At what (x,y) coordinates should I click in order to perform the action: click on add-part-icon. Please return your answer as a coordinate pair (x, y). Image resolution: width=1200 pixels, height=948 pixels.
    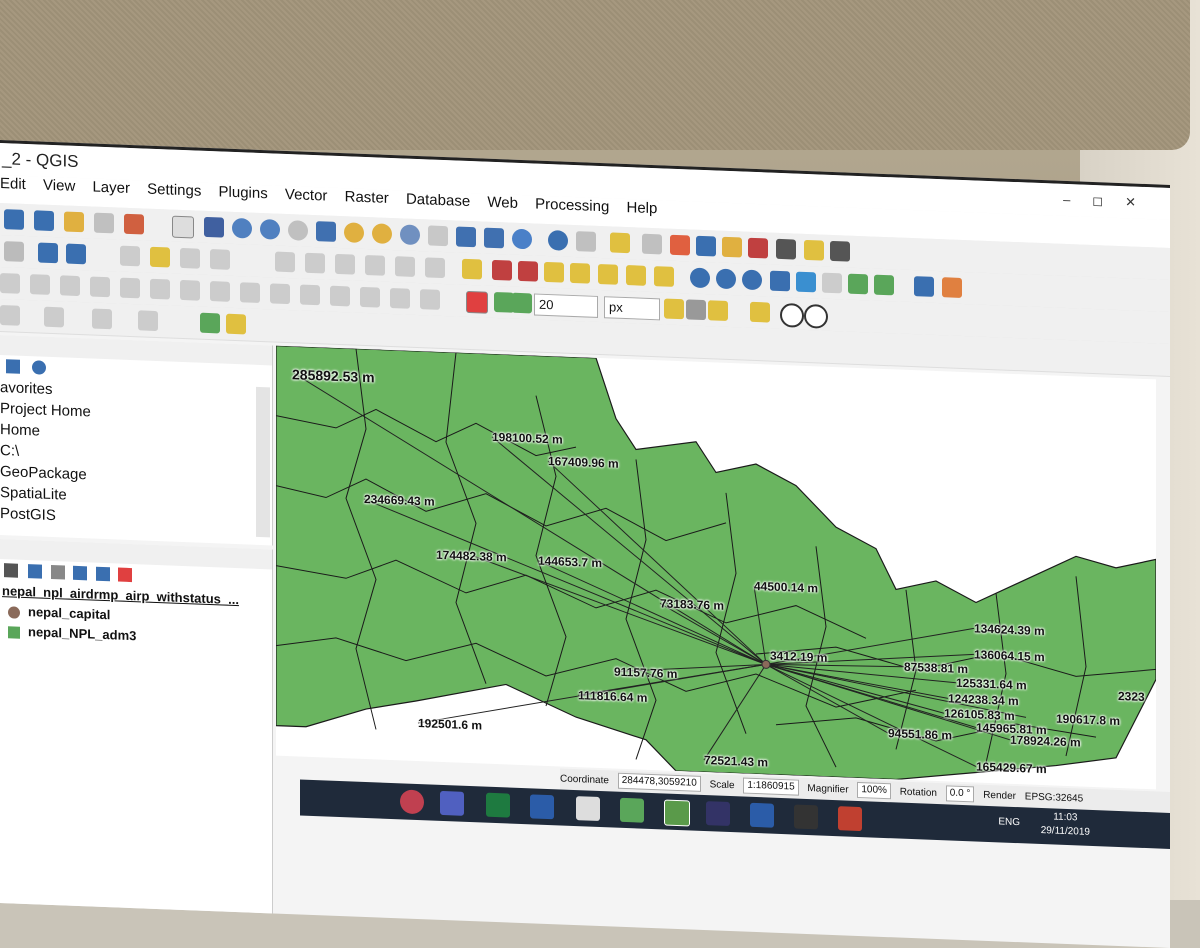
    Looking at the image, I should click on (130, 288).